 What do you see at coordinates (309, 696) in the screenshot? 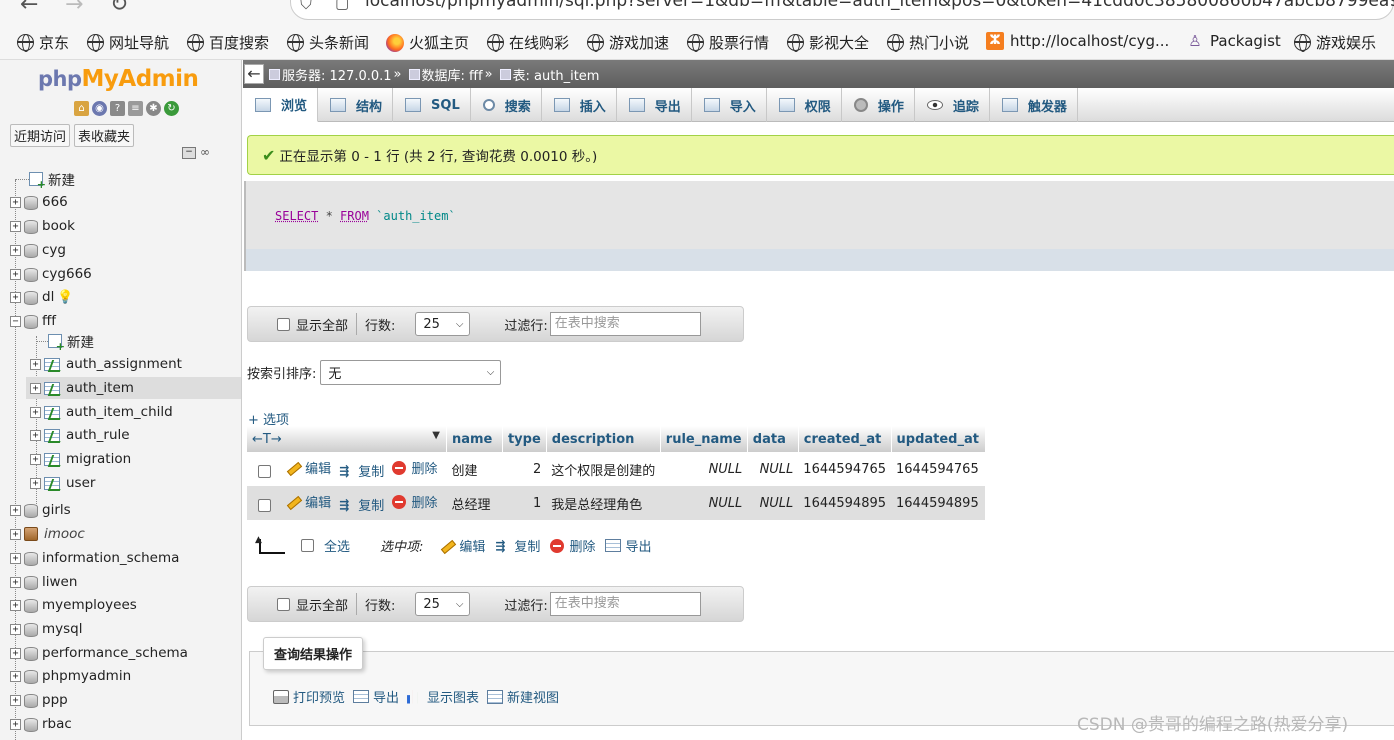
I see `print-preview-link: 打印预览` at bounding box center [309, 696].